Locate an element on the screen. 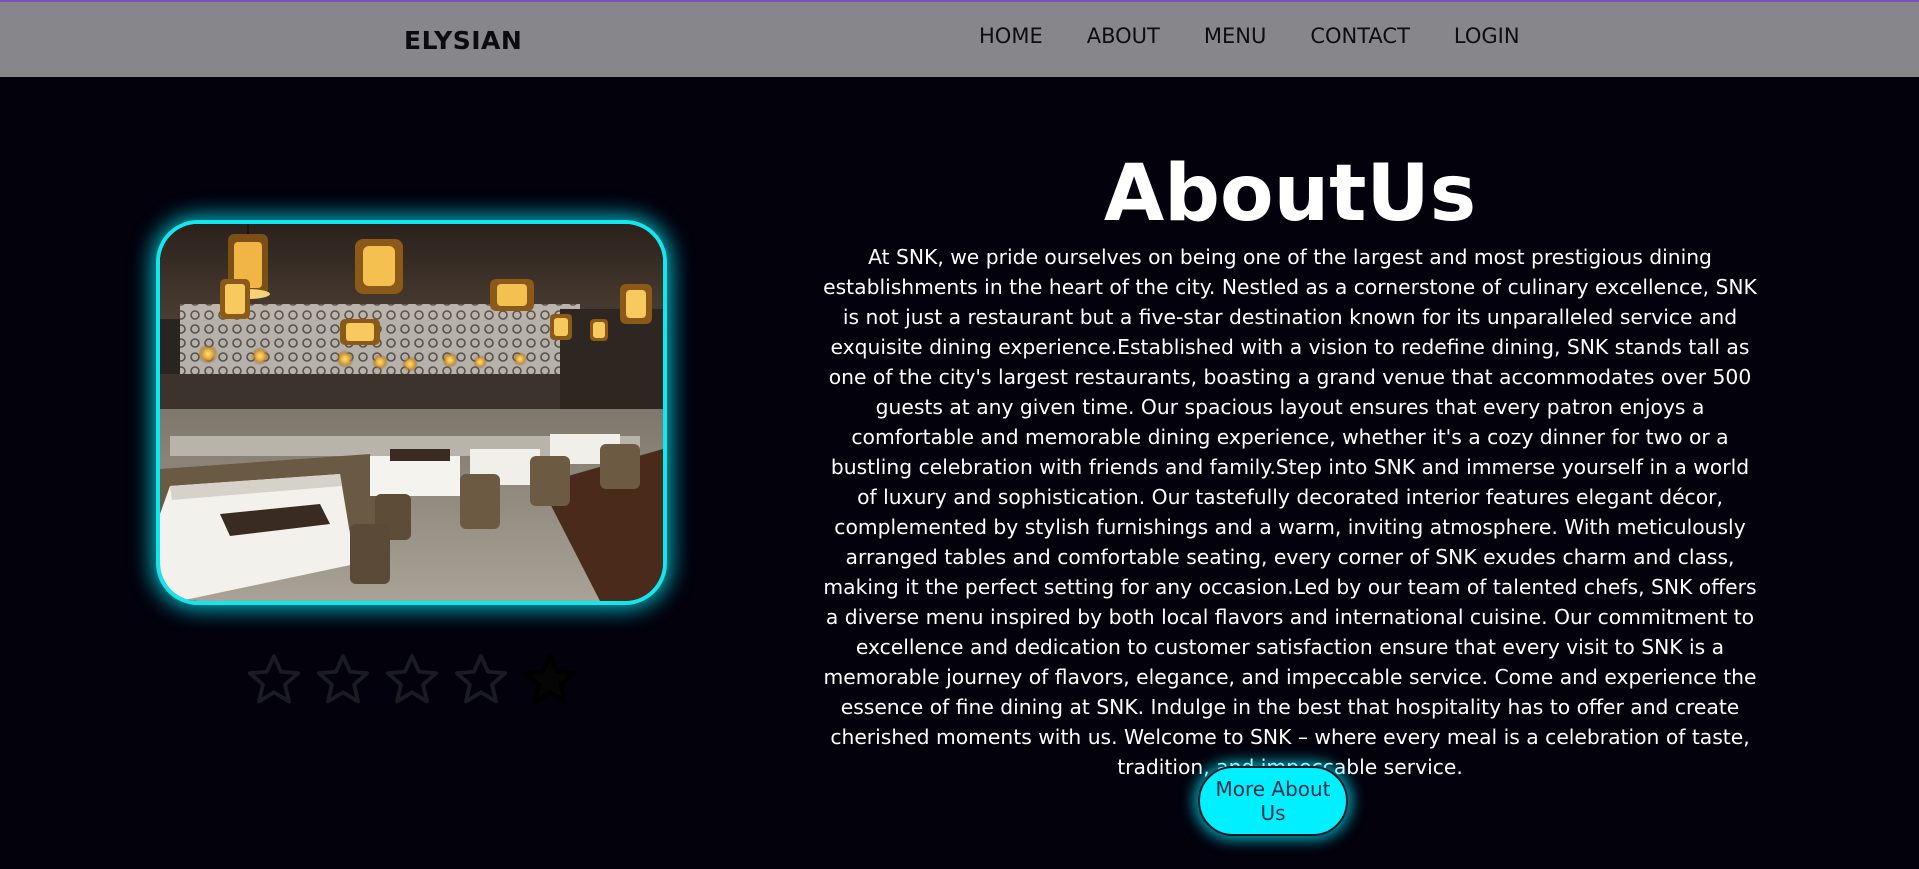  nav-link-contact: CONTACT is located at coordinates (1360, 36).